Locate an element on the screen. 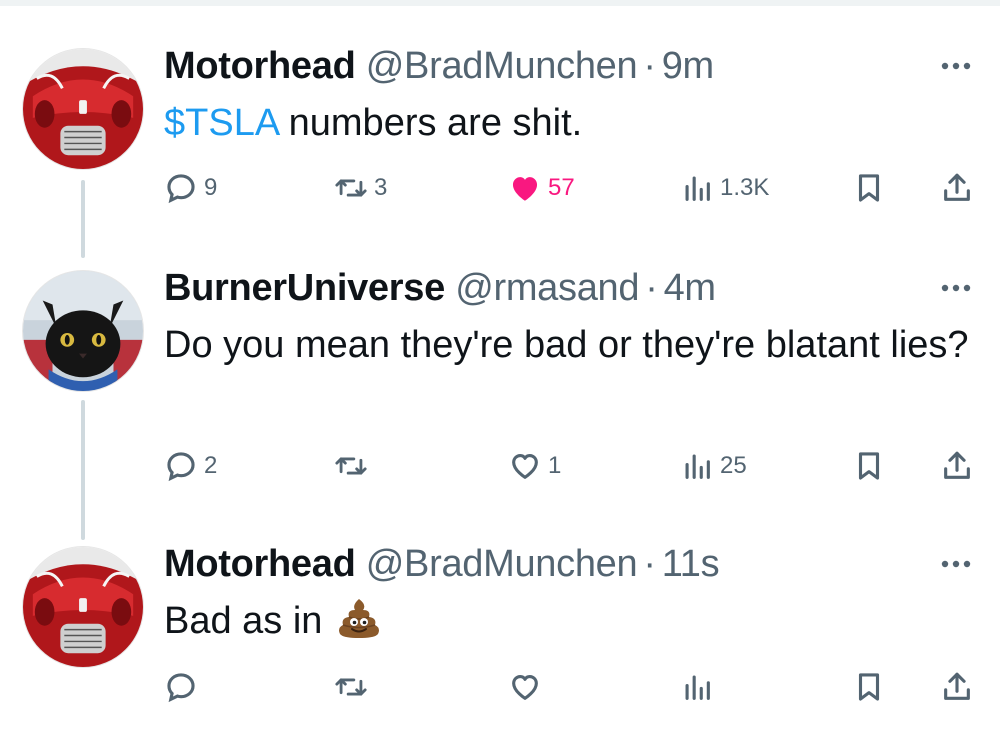  display-name: Motorhead is located at coordinates (260, 564).